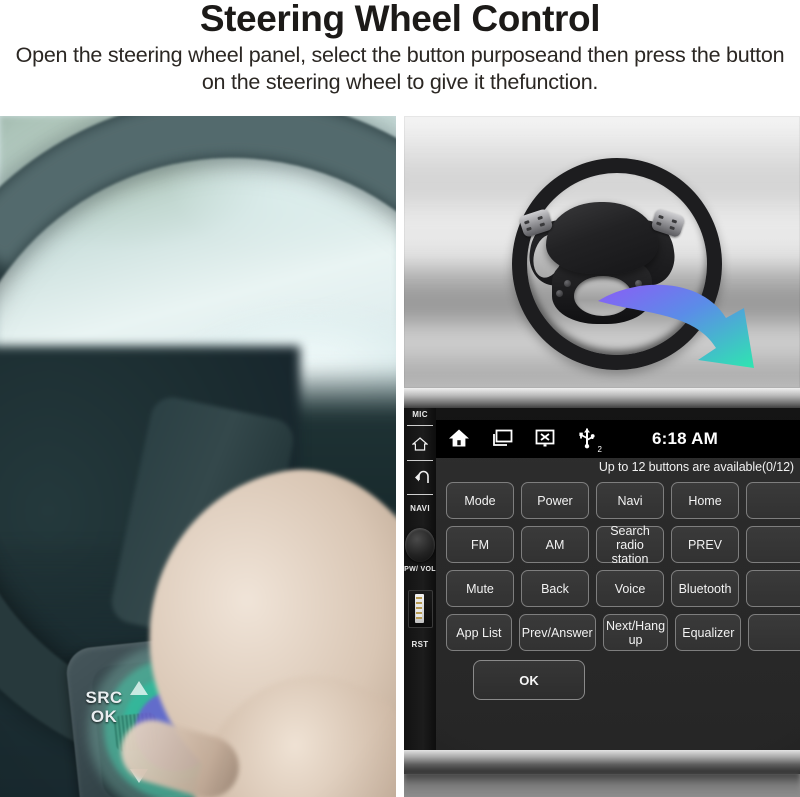 The height and width of the screenshot is (797, 800). What do you see at coordinates (602, 784) in the screenshot?
I see `head-unit-base-surface` at bounding box center [602, 784].